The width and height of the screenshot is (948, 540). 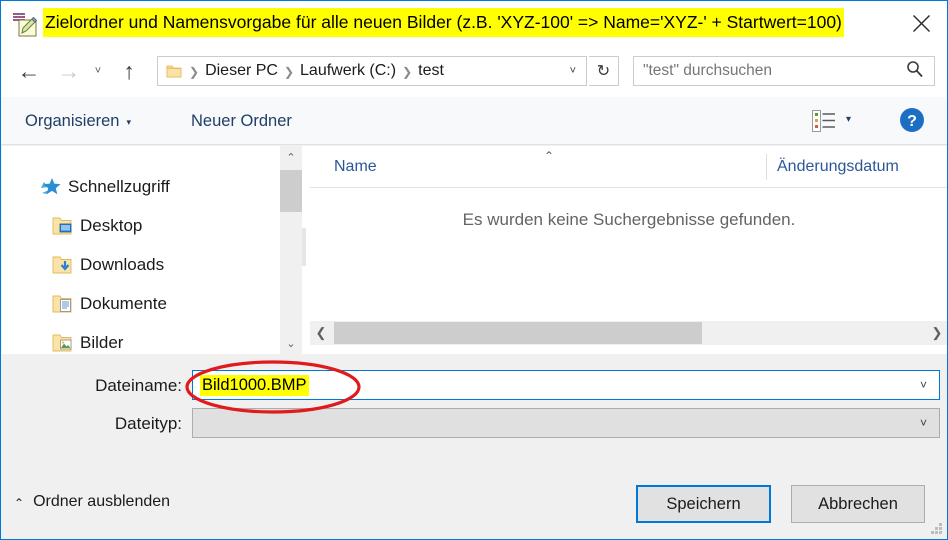 What do you see at coordinates (63, 226) in the screenshot?
I see `folder-desktop-icon` at bounding box center [63, 226].